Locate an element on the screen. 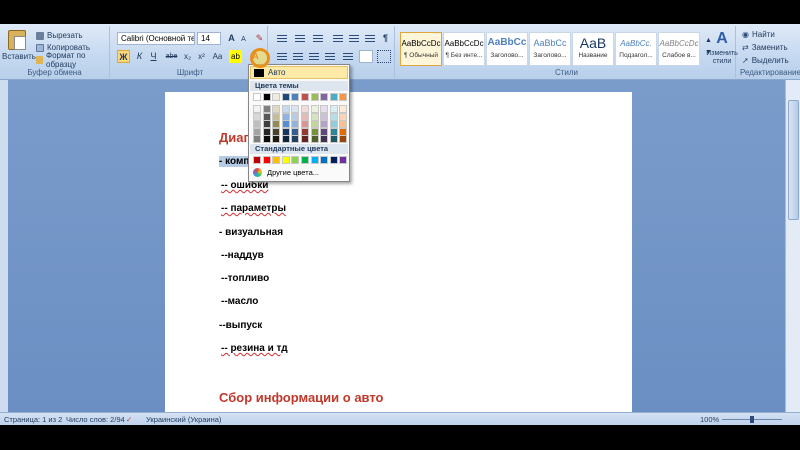 The image size is (800, 450). word-count: Число слов: 2/94 is located at coordinates (95, 419).